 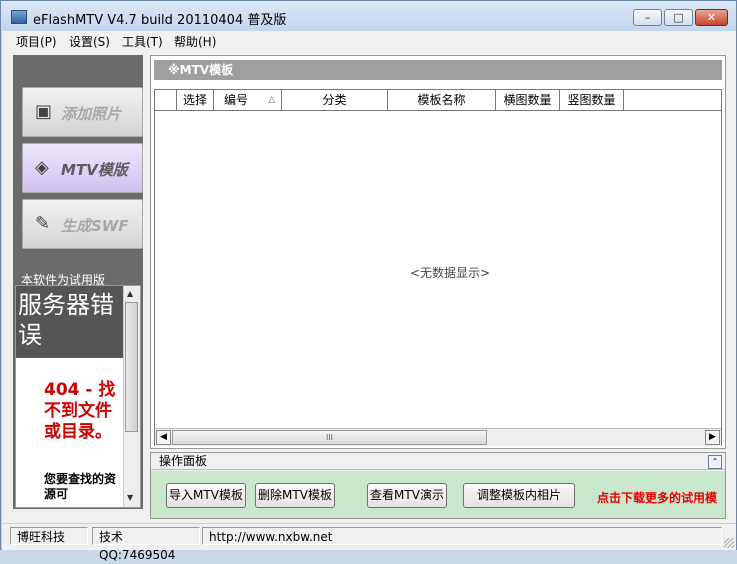 I want to click on nav-generate-swf: ✎ 生成SWF, so click(x=82, y=224).